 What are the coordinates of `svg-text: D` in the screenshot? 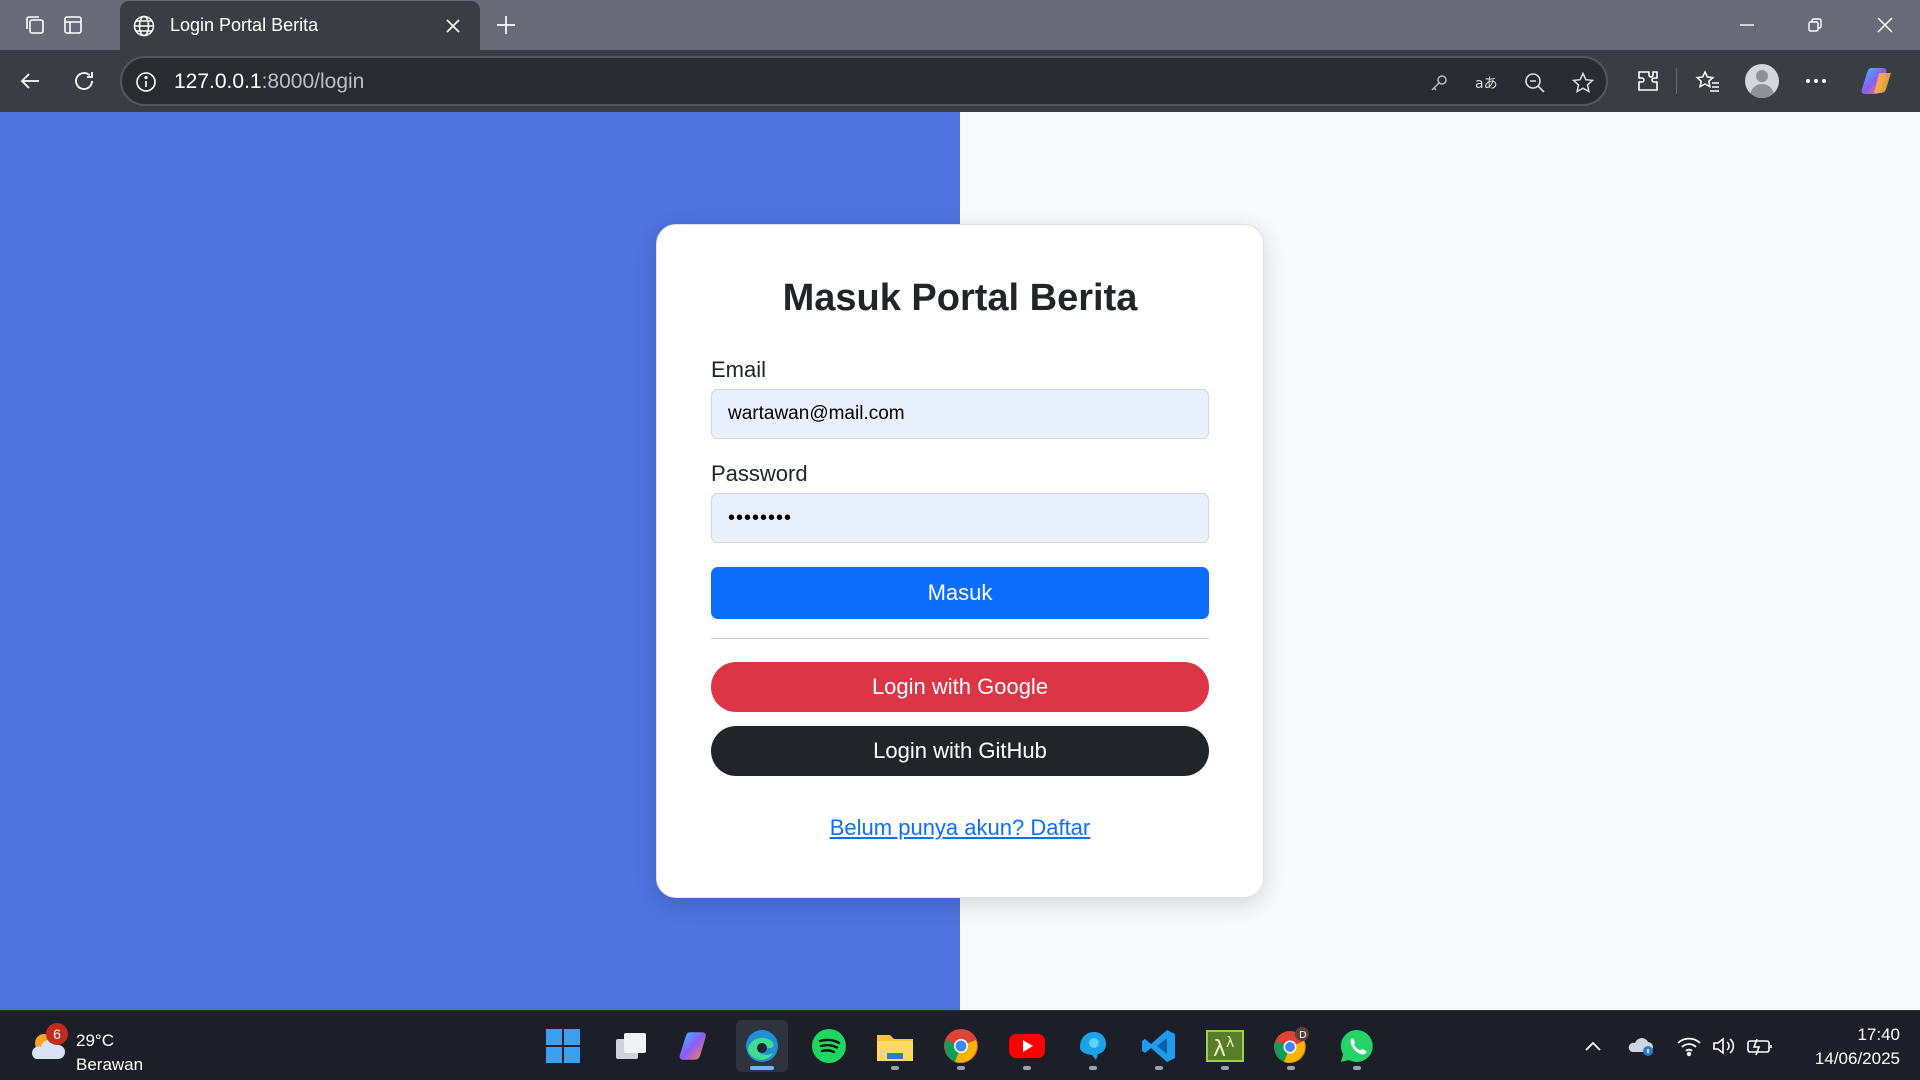 It's located at (1303, 1035).